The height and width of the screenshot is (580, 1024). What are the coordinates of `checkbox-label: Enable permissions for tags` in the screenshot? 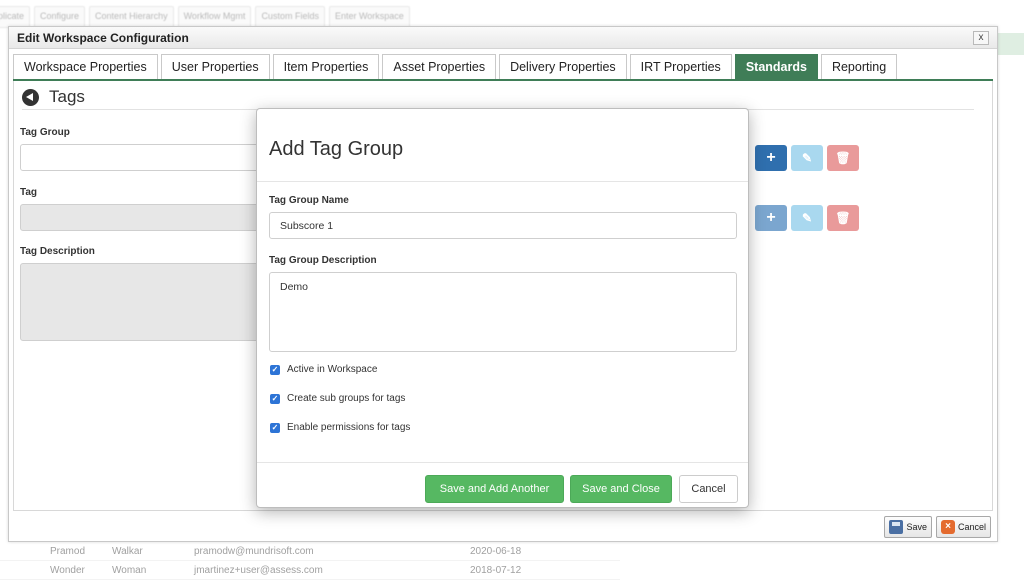 It's located at (349, 427).